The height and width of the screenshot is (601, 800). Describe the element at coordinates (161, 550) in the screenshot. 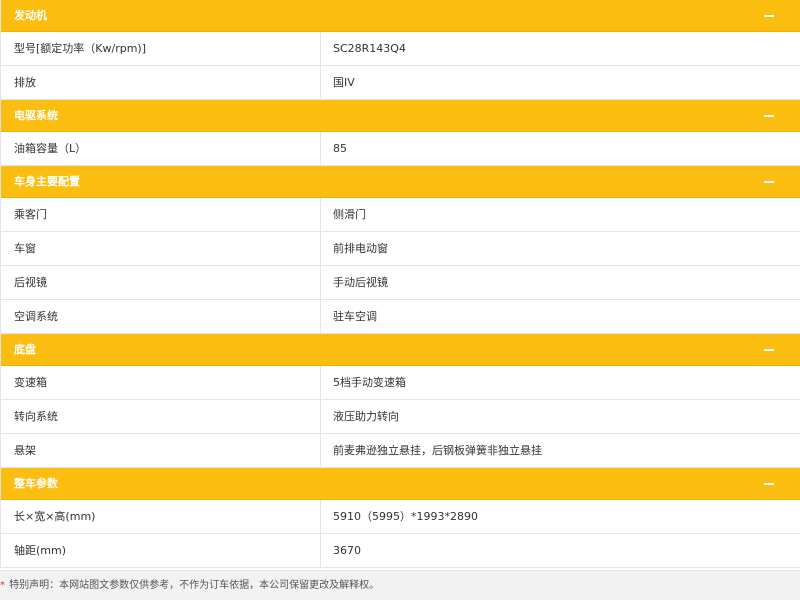

I see `row-label: 轴距(mm)` at that location.